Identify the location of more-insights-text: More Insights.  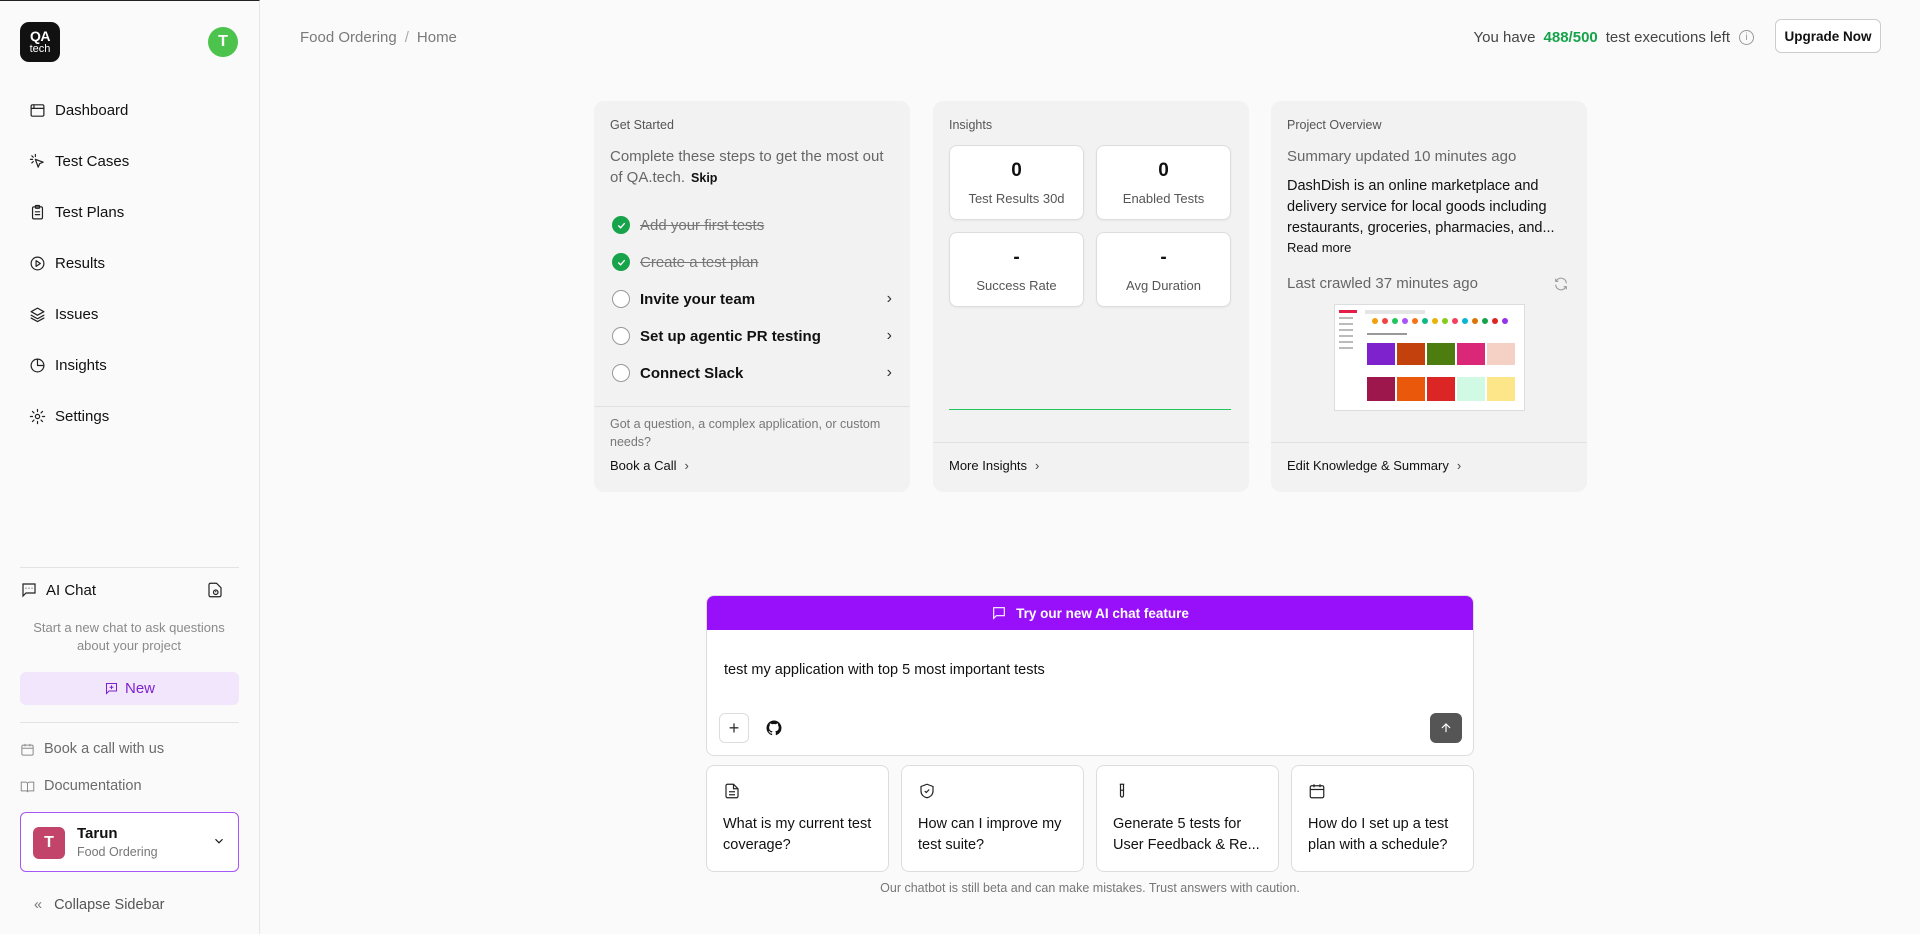
(988, 465).